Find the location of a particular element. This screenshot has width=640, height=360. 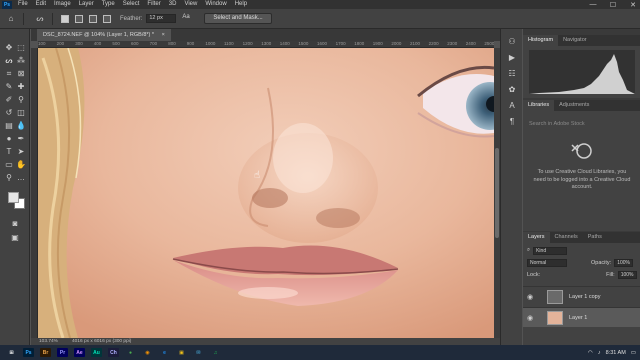

kind-filter-select: Kind is located at coordinates (550, 250).